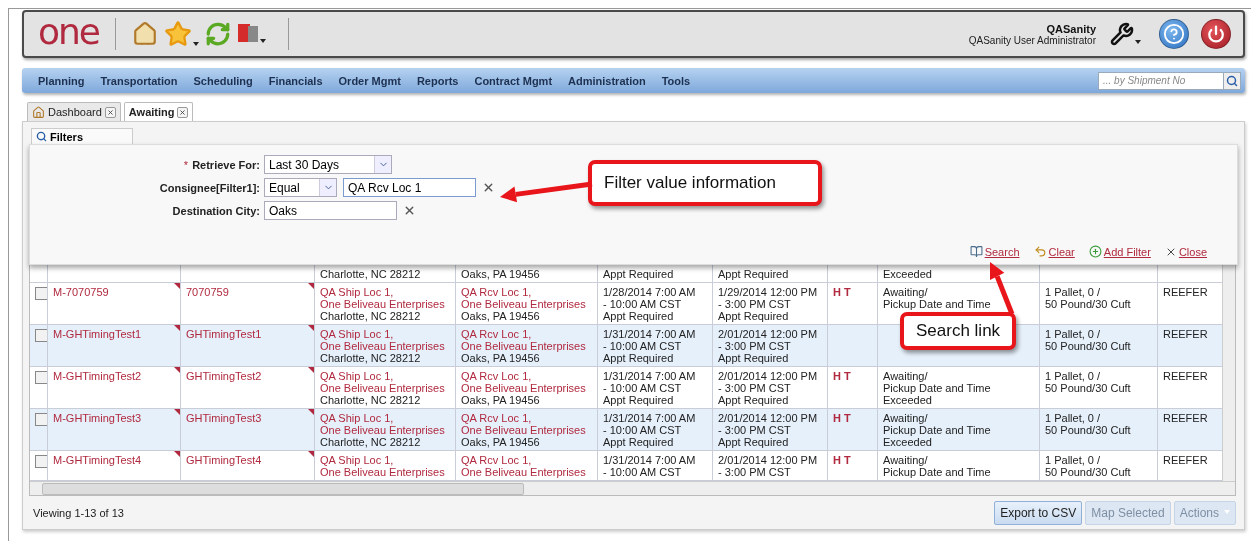 Image resolution: width=1251 pixels, height=541 pixels. I want to click on order-link: M-7070759, so click(114, 292).